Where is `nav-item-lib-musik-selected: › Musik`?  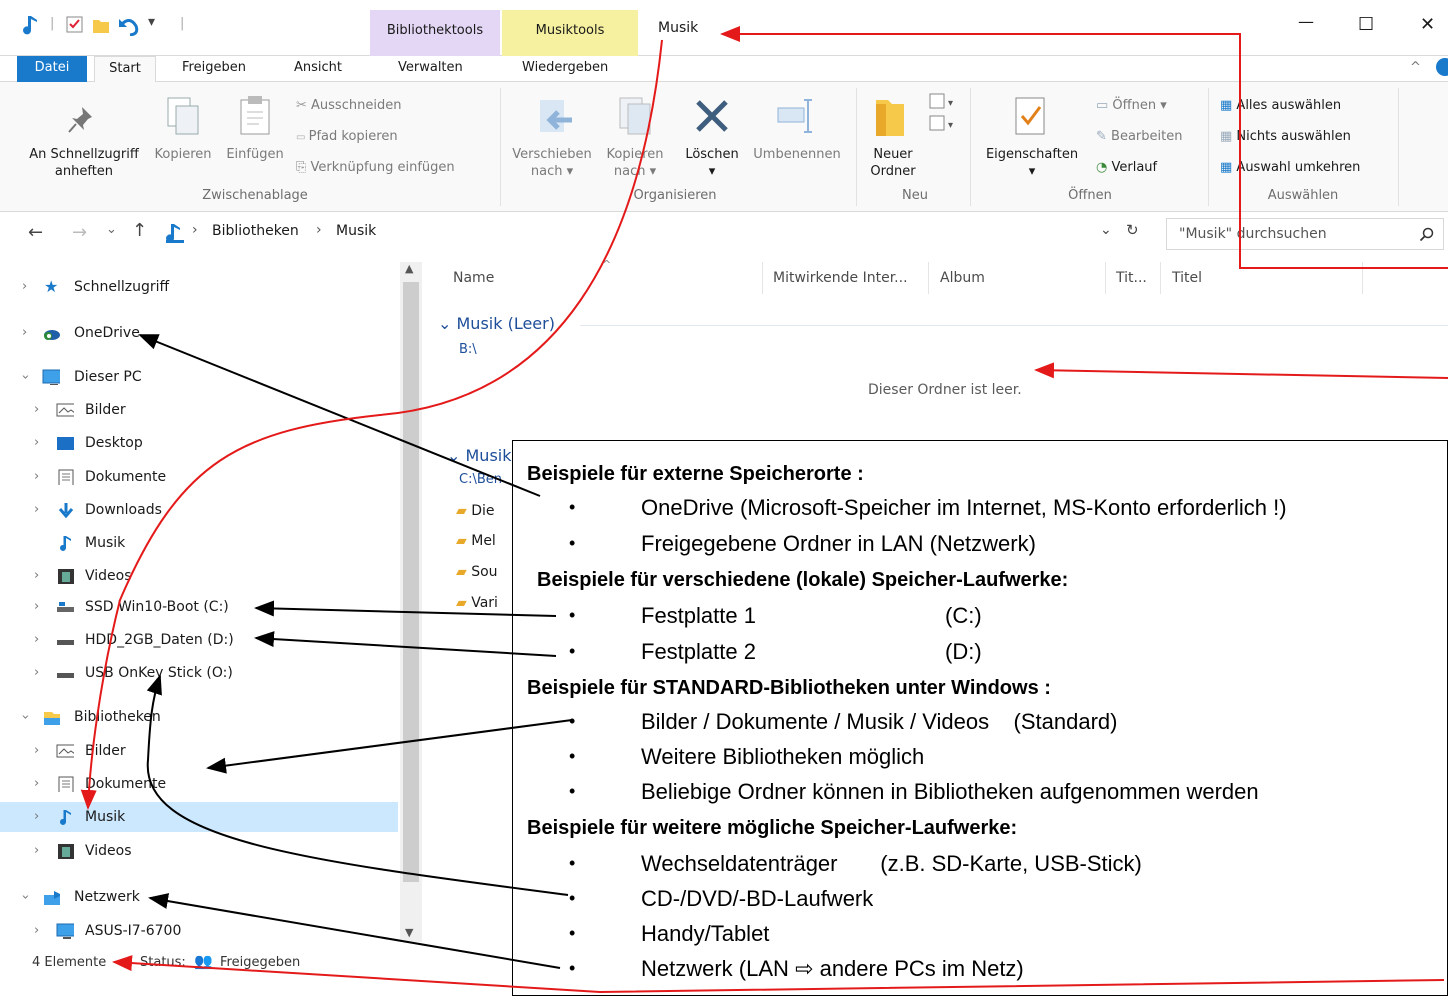
nav-item-lib-musik-selected: › Musik is located at coordinates (199, 817).